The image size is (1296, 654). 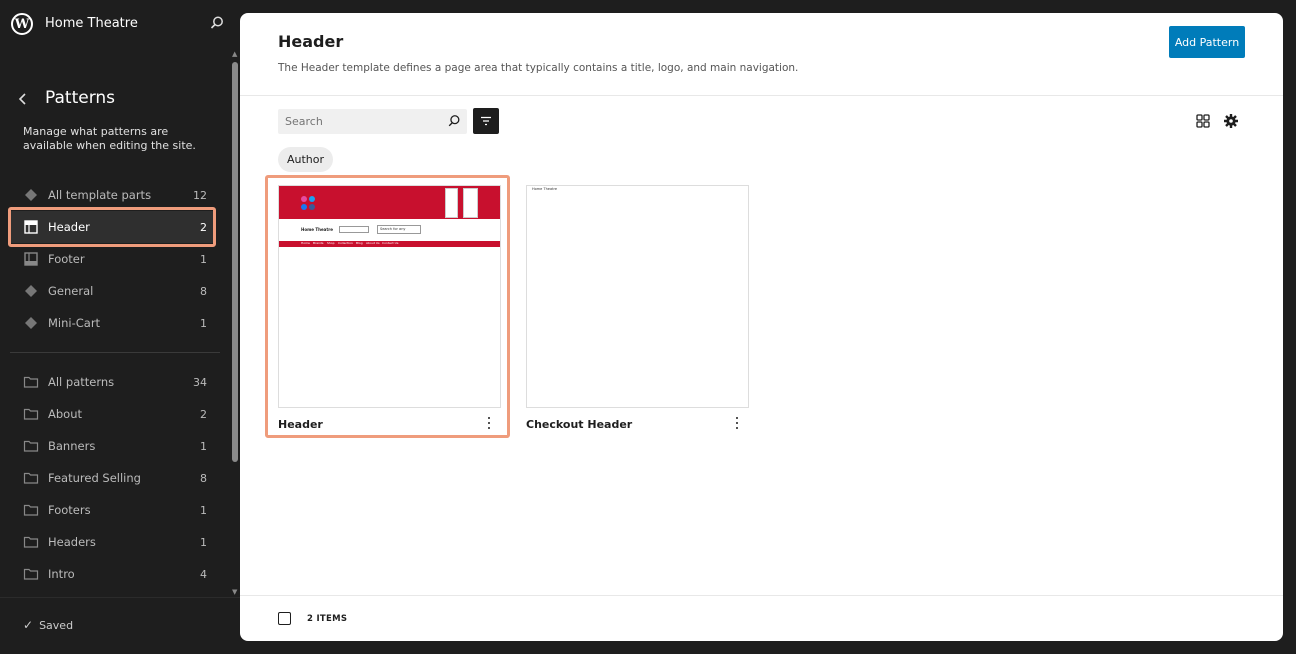 I want to click on sidebar-item-label: General, so click(x=71, y=291).